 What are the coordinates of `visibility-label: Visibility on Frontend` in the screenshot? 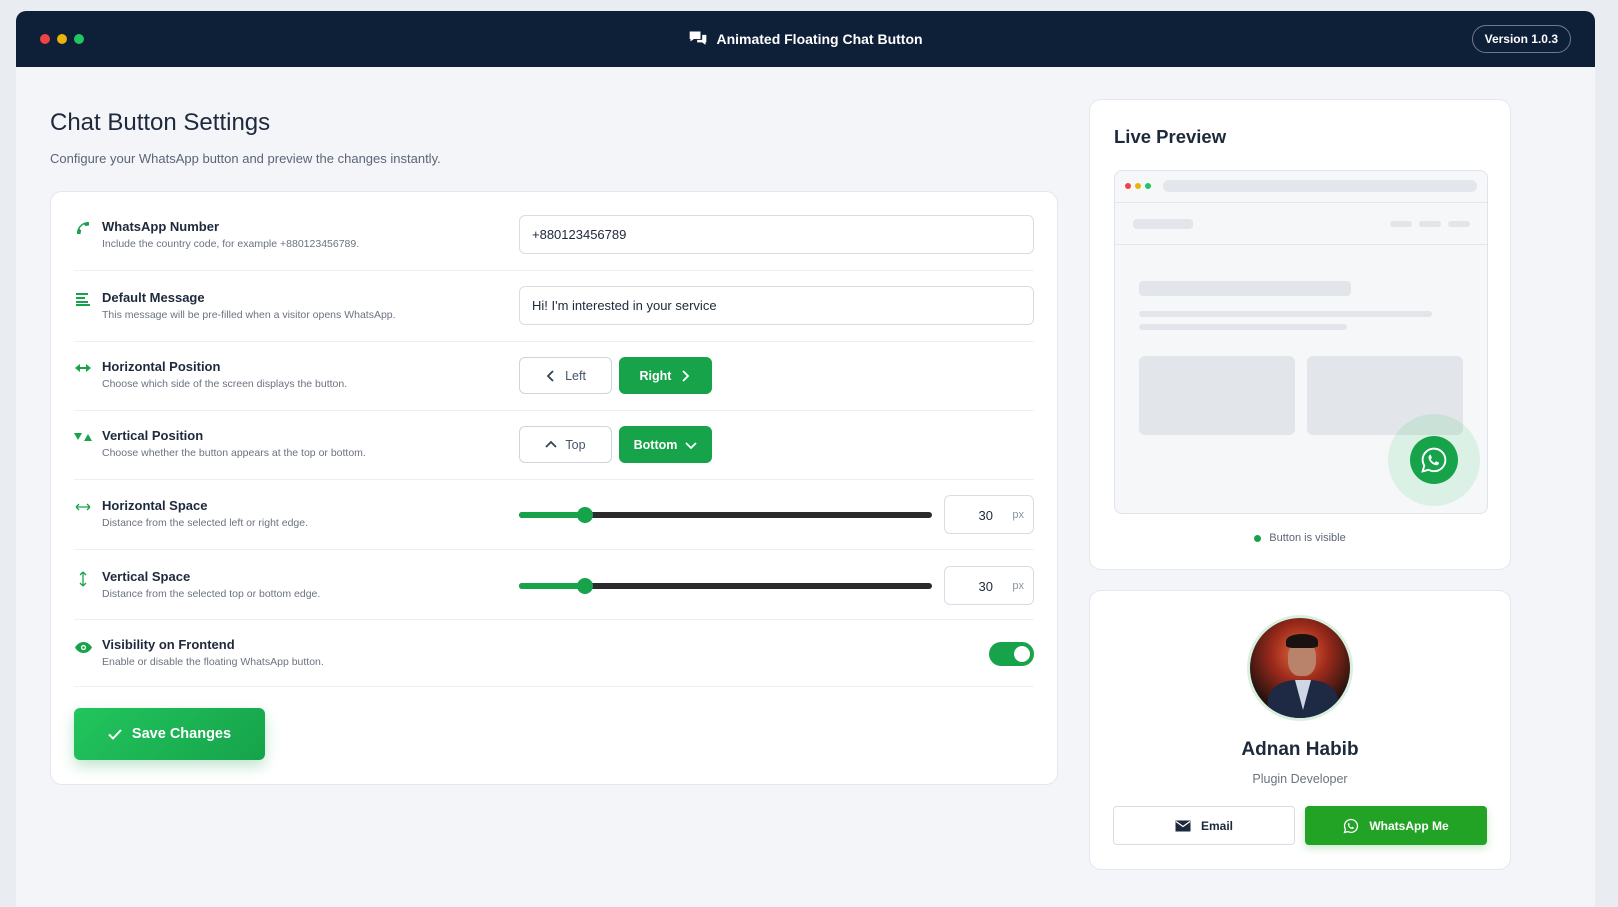 It's located at (168, 644).